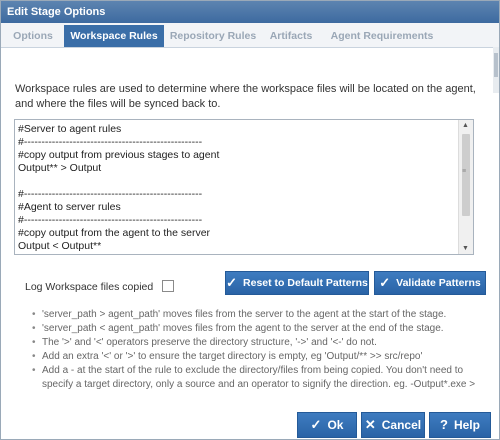  I want to click on question-icon: ?, so click(444, 424).